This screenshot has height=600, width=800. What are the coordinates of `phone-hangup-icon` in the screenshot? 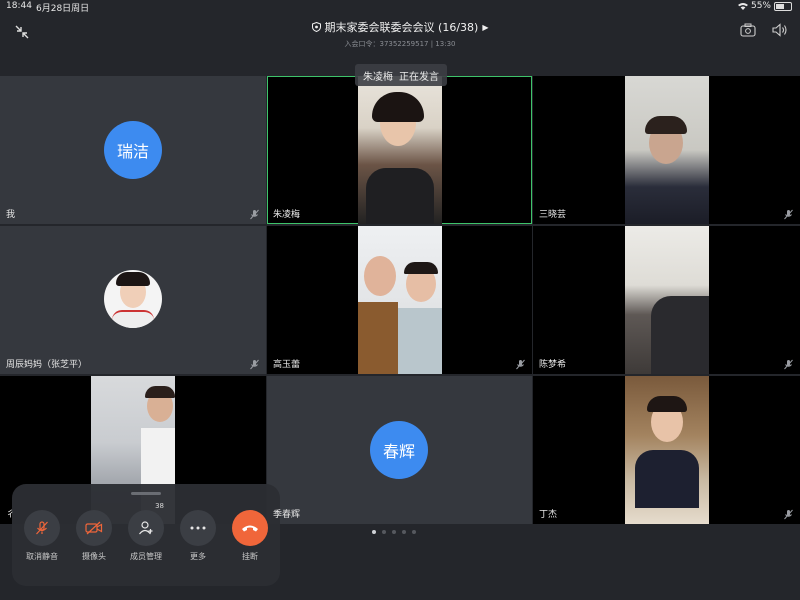 It's located at (250, 528).